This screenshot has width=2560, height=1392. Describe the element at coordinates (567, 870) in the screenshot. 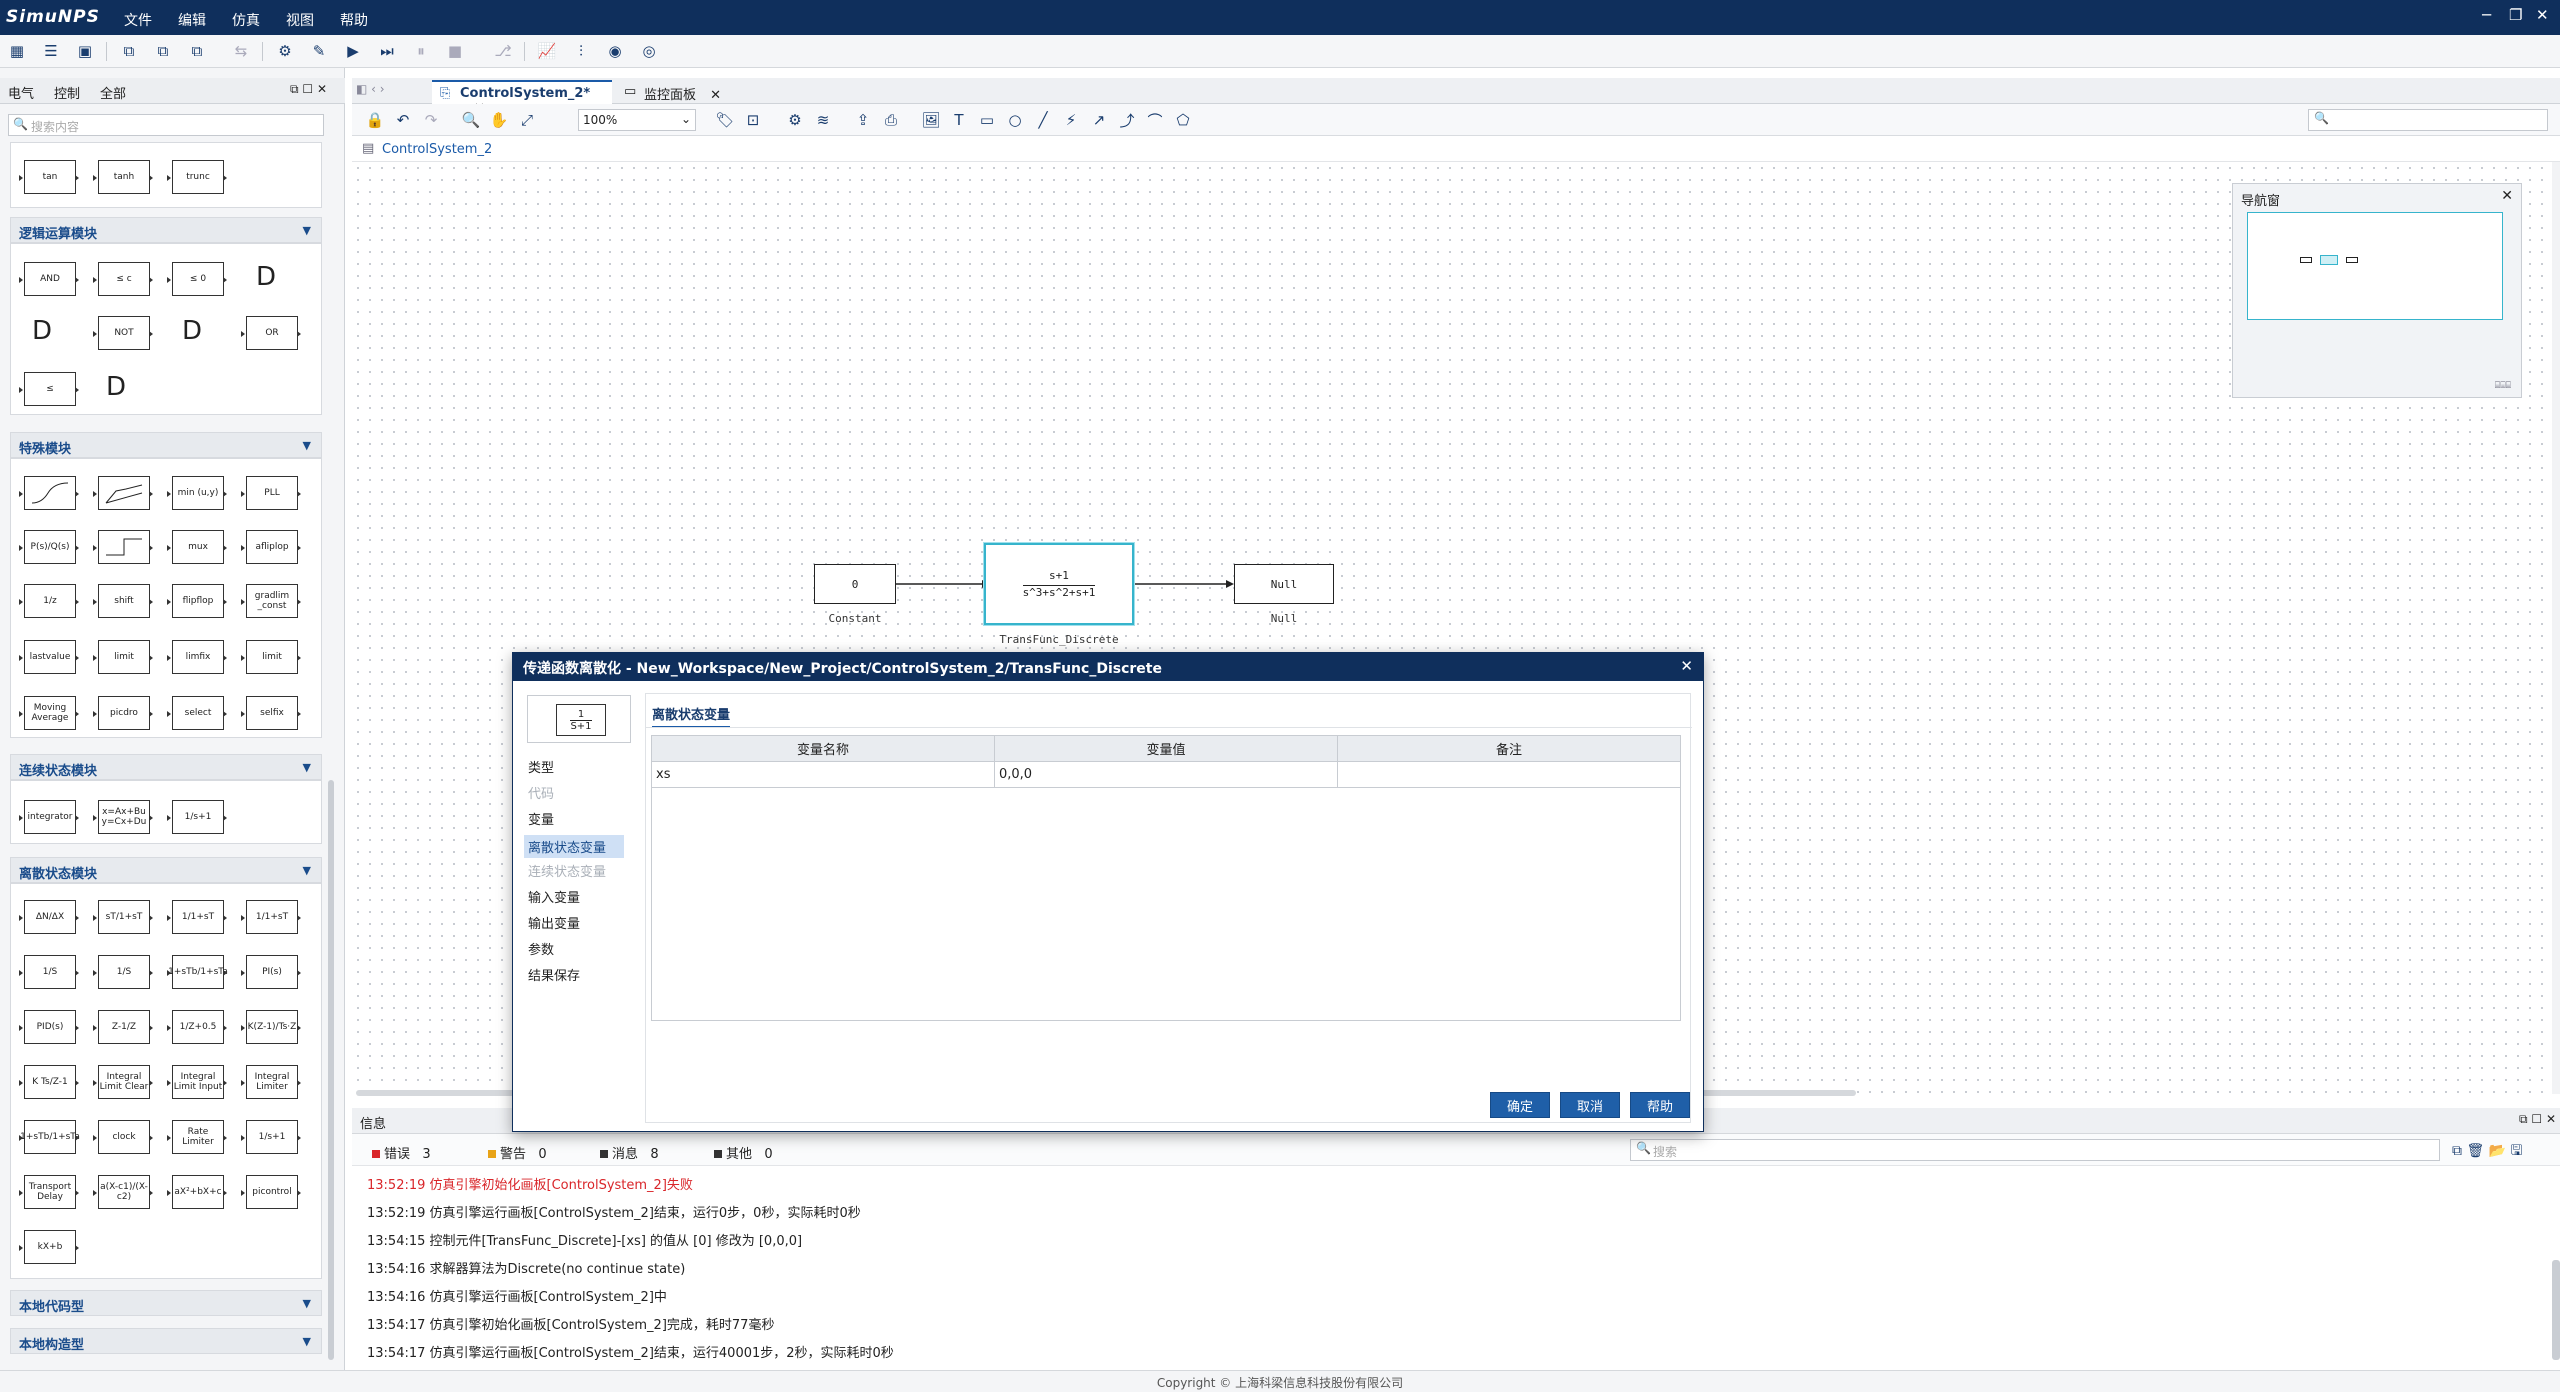

I see `dialog-nav-item-4: 连续状态变量` at that location.